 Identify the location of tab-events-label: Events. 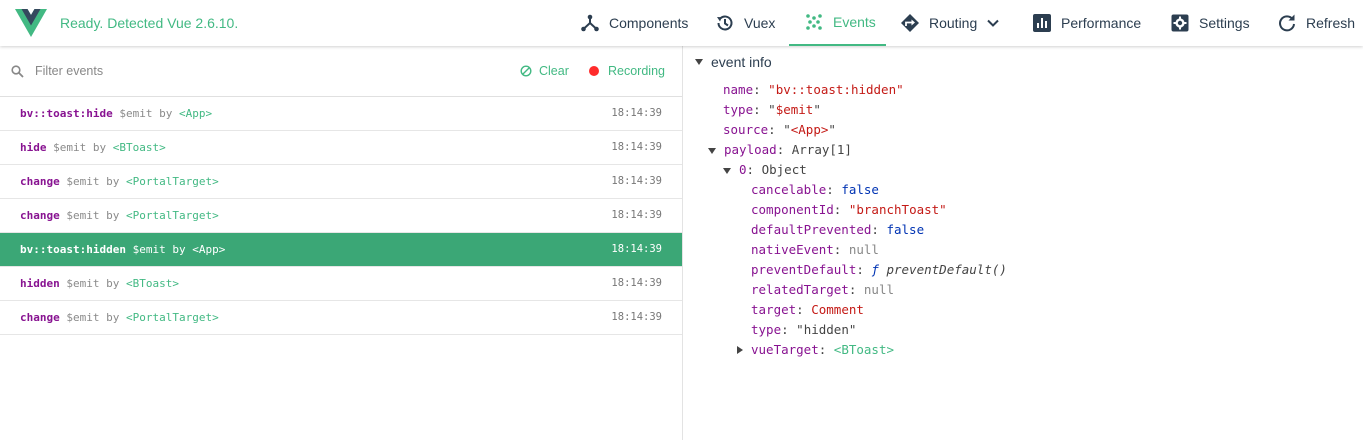
(854, 22).